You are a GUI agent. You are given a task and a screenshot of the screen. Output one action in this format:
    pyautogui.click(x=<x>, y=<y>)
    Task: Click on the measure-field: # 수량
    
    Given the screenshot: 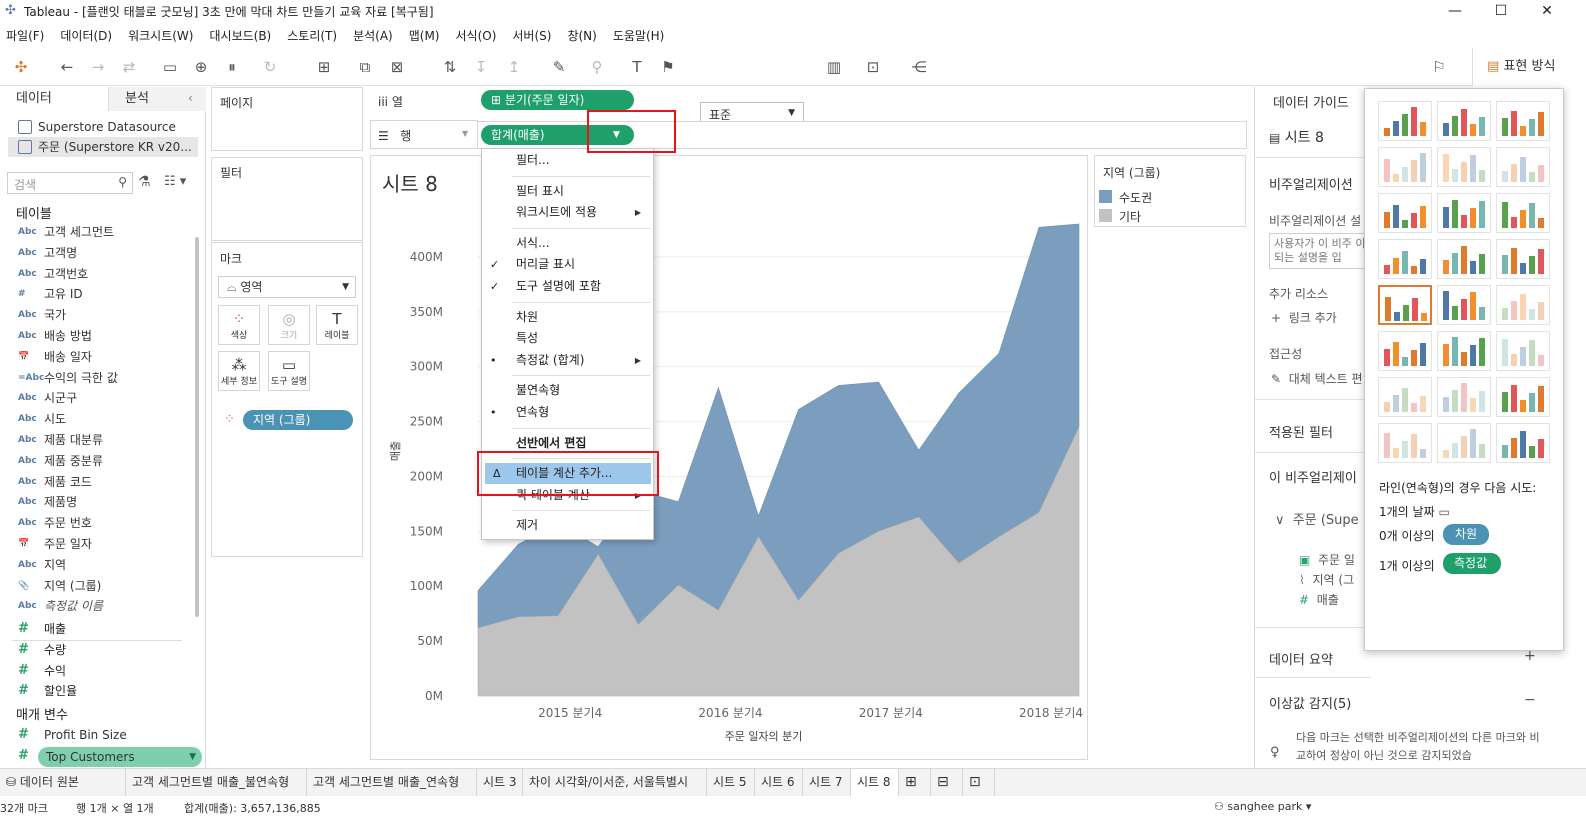 What is the action you would take?
    pyautogui.click(x=100, y=650)
    